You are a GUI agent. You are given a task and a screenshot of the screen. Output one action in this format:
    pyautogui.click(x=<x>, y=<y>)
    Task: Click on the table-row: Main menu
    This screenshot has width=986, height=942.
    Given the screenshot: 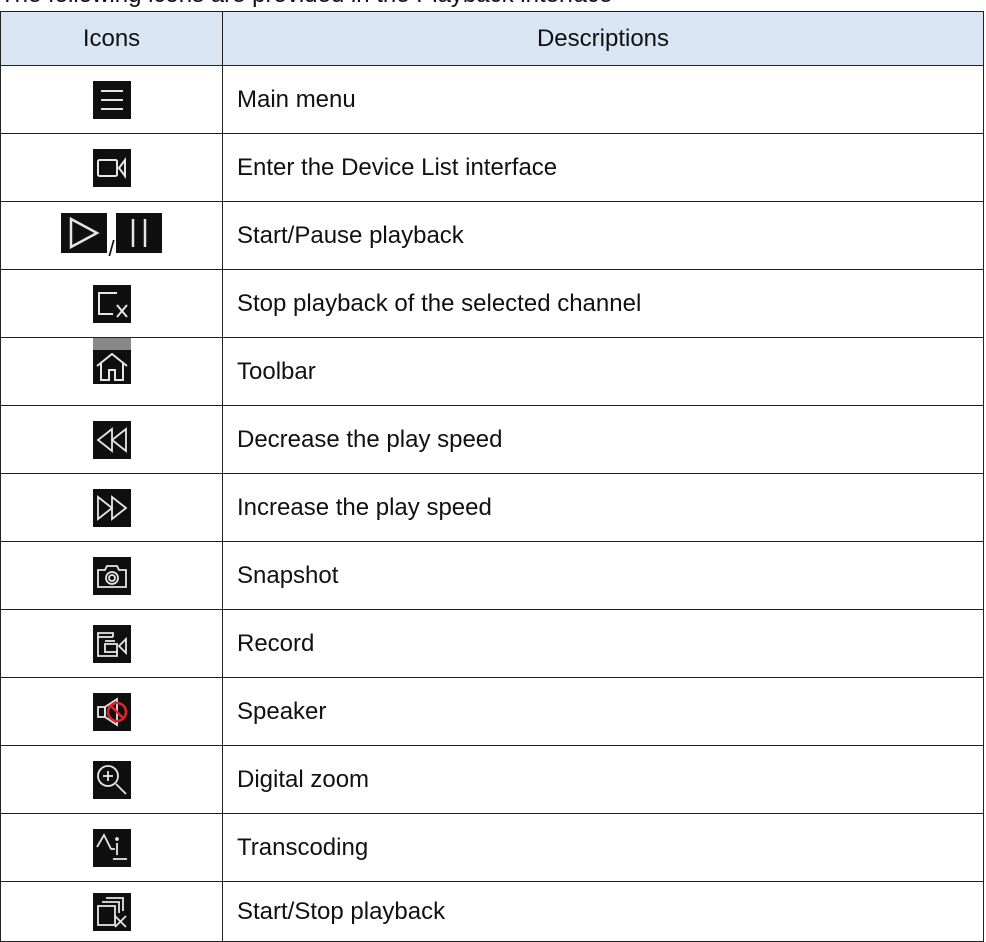 What is the action you would take?
    pyautogui.click(x=492, y=99)
    